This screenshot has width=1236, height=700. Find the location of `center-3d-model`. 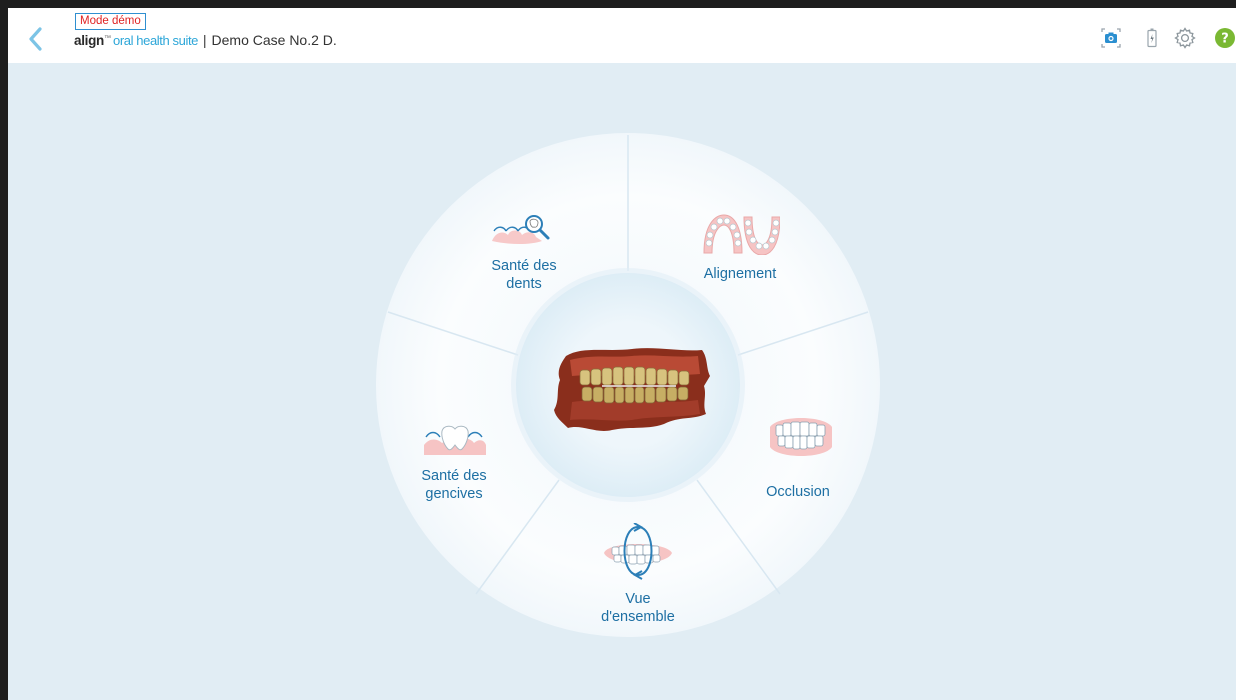

center-3d-model is located at coordinates (632, 390).